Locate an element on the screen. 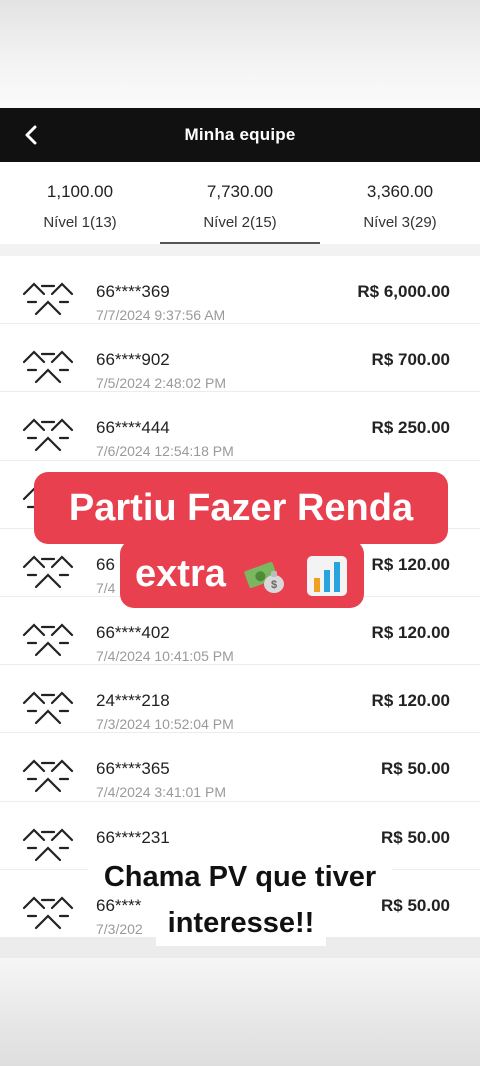 The height and width of the screenshot is (1066, 480). chevron-left-icon is located at coordinates (31, 135).